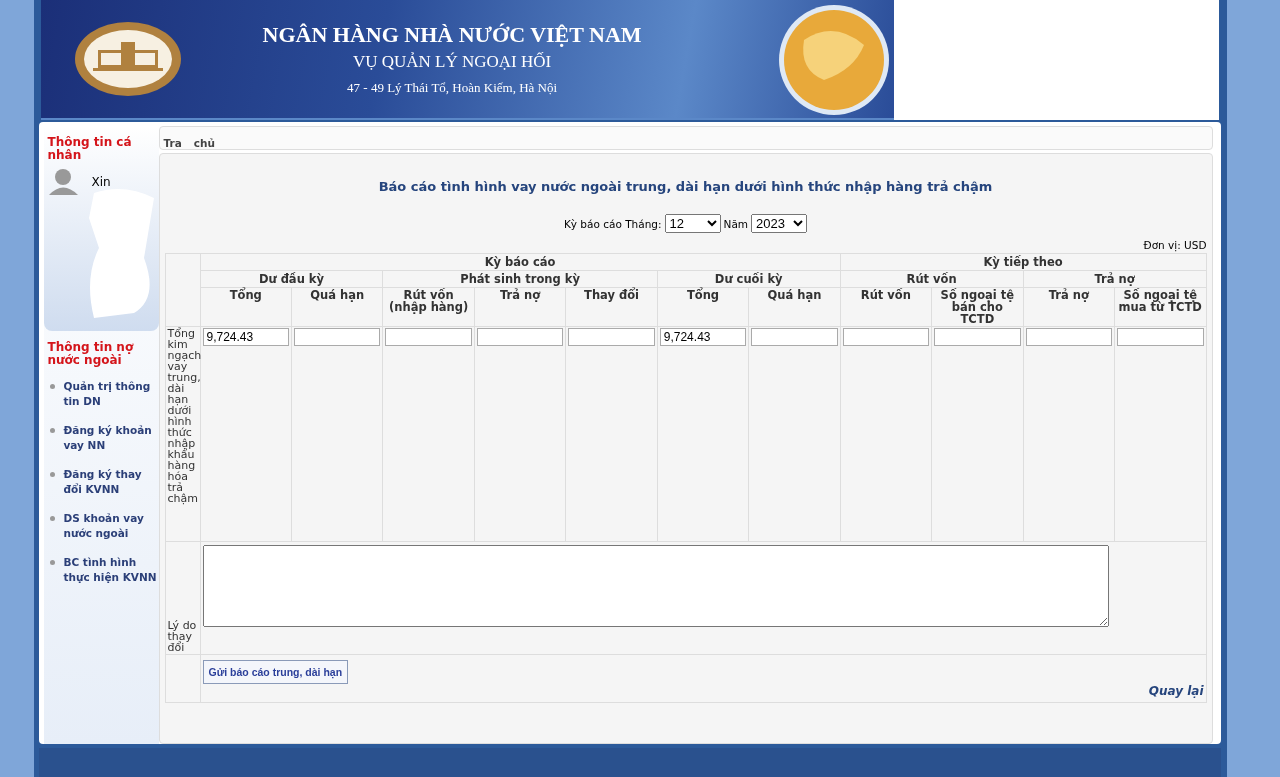 The width and height of the screenshot is (1280, 777). What do you see at coordinates (749, 279) in the screenshot?
I see `column-group-header: Dư cuối kỳ` at bounding box center [749, 279].